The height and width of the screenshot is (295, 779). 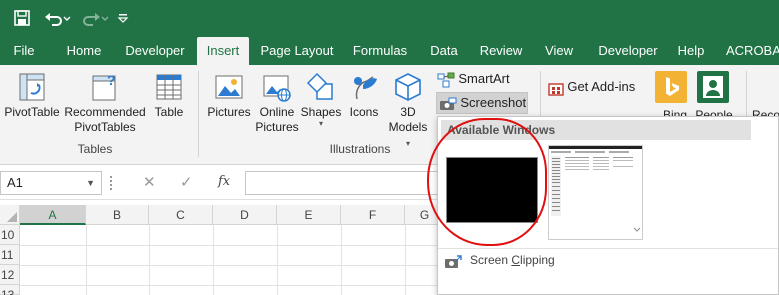 I want to click on online-line2: Pictures, so click(x=277, y=127).